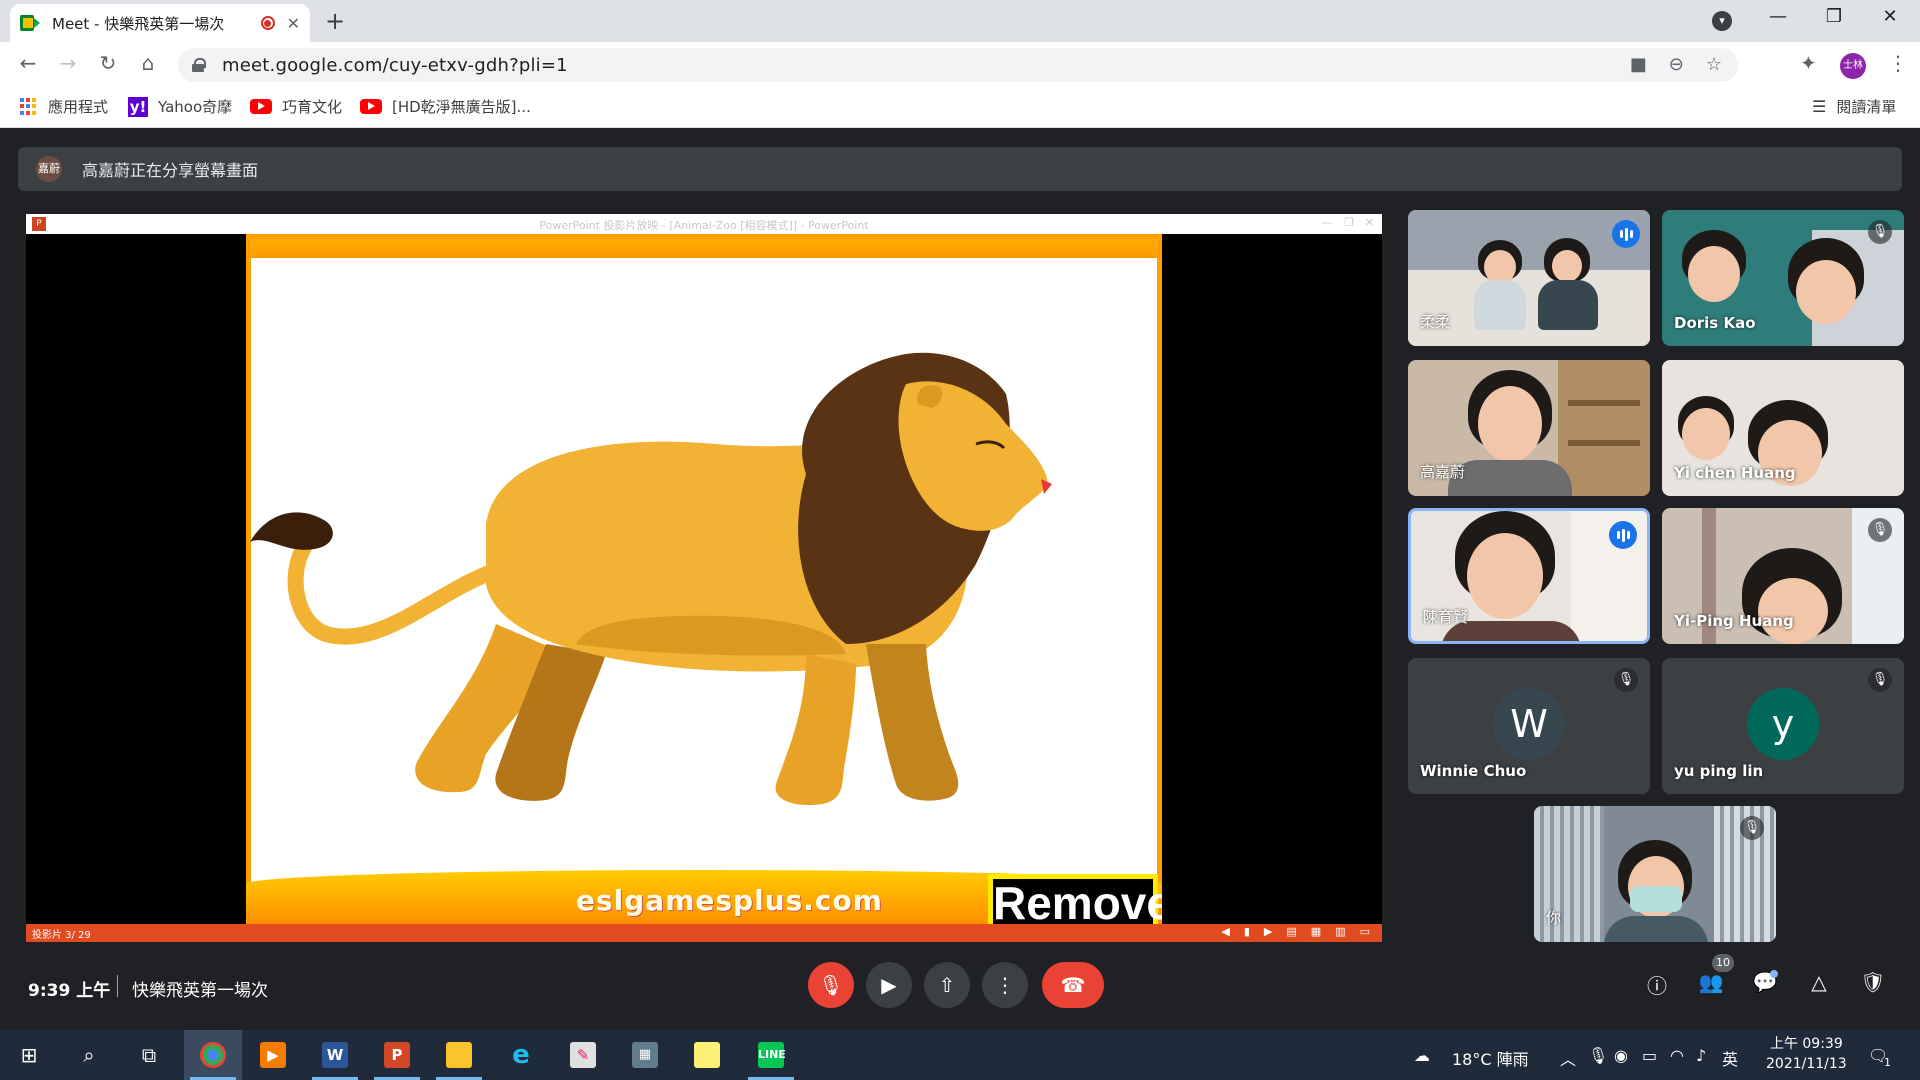  What do you see at coordinates (1806, 1044) in the screenshot?
I see `clock-time: 上午 09:39` at bounding box center [1806, 1044].